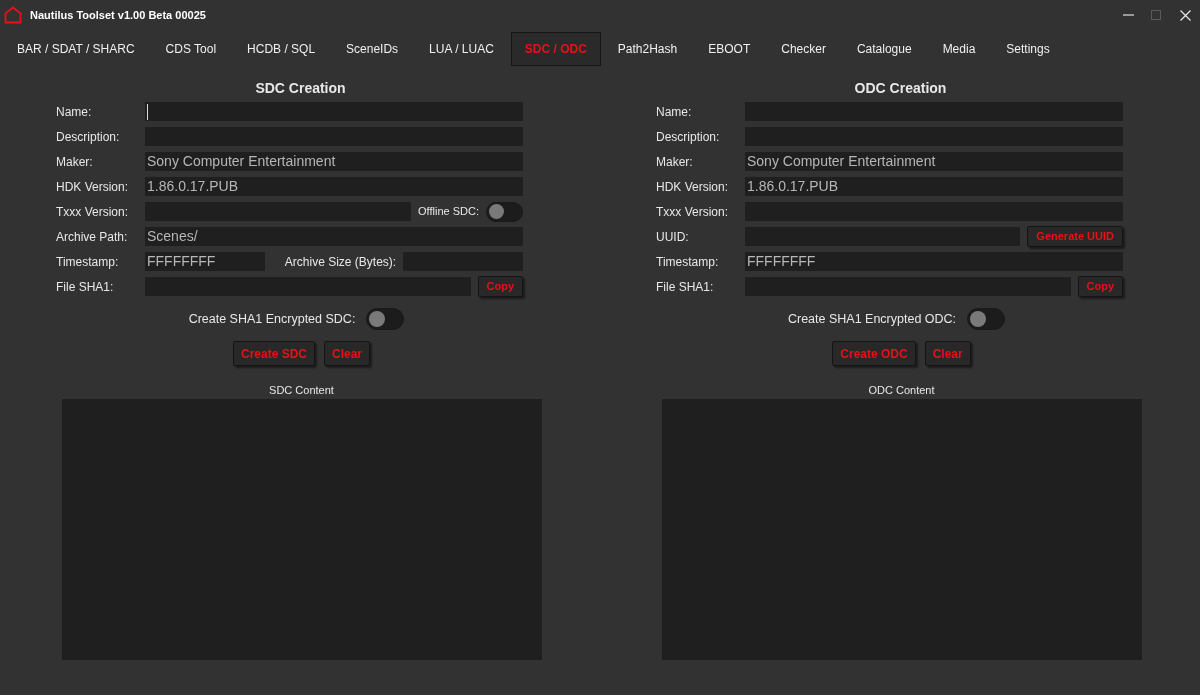  Describe the element at coordinates (1128, 15) in the screenshot. I see `minimize-icon` at that location.